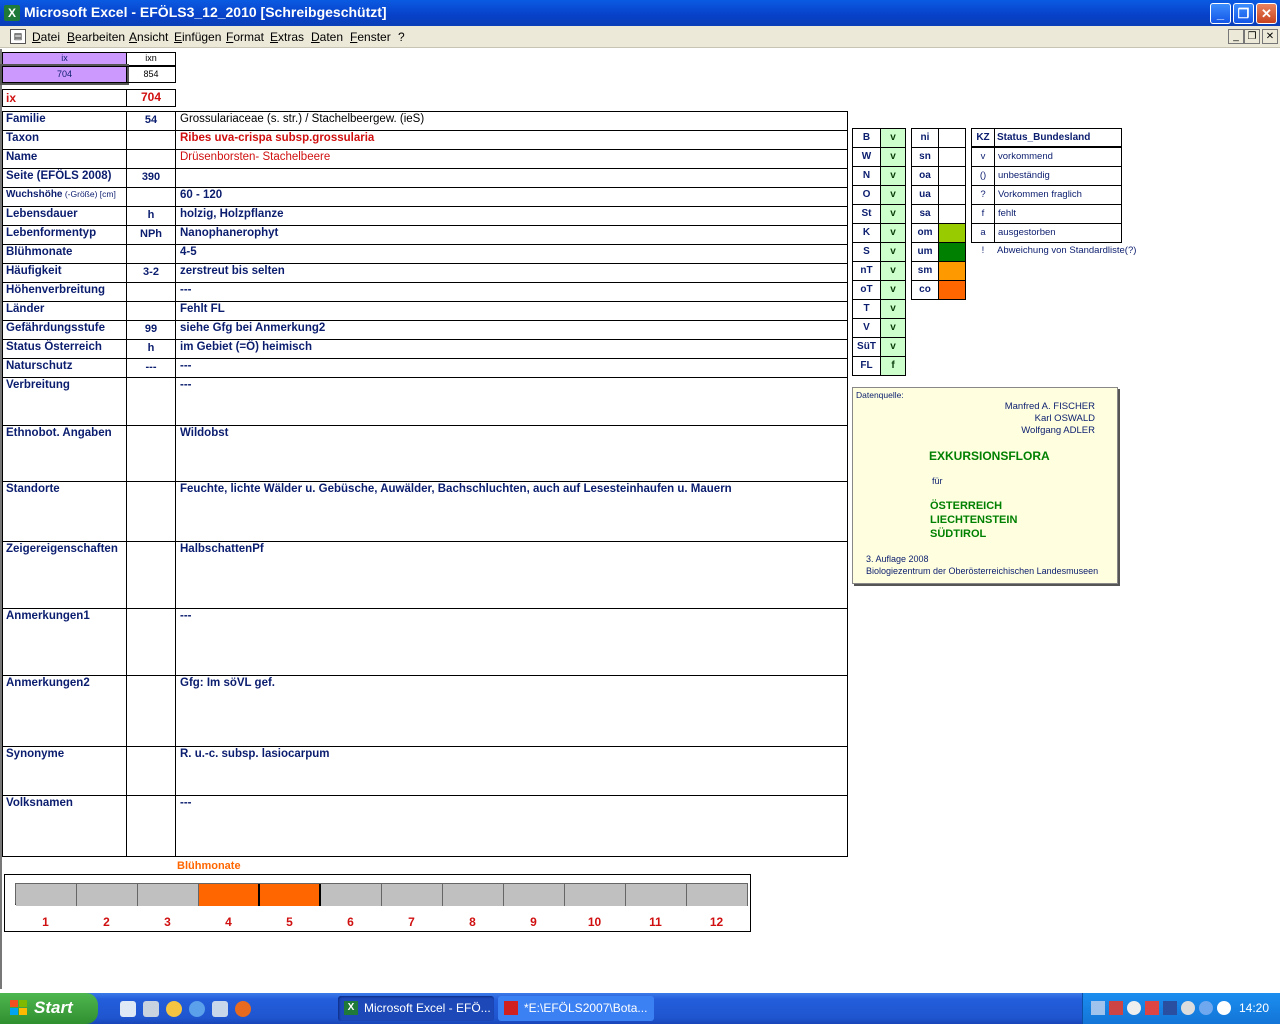  Describe the element at coordinates (511, 235) in the screenshot. I see `row-value: Nanophanerophyt` at that location.